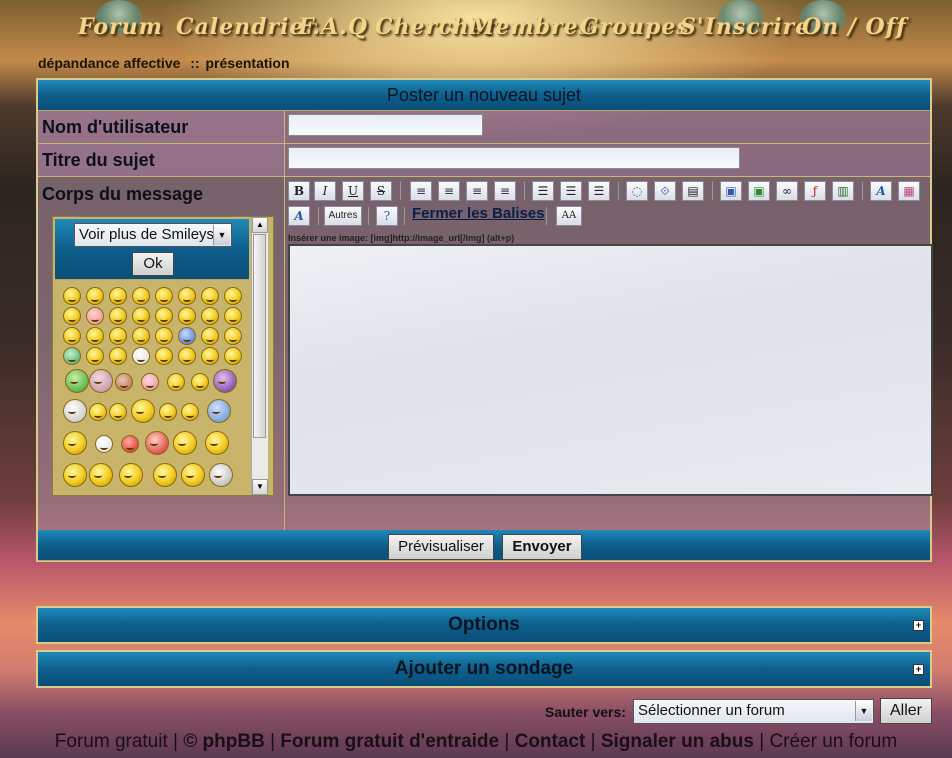 Image resolution: width=952 pixels, height=758 pixels. I want to click on scroll-down-icon: ▼, so click(260, 487).